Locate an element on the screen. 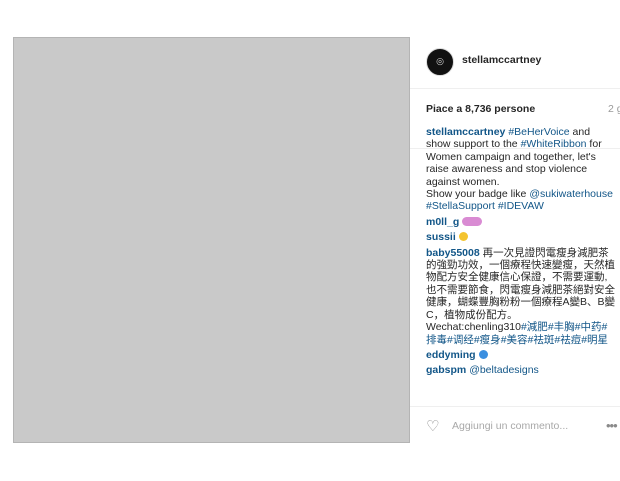 Image resolution: width=620 pixels, height=481 pixels. comment-input is located at coordinates (522, 426).